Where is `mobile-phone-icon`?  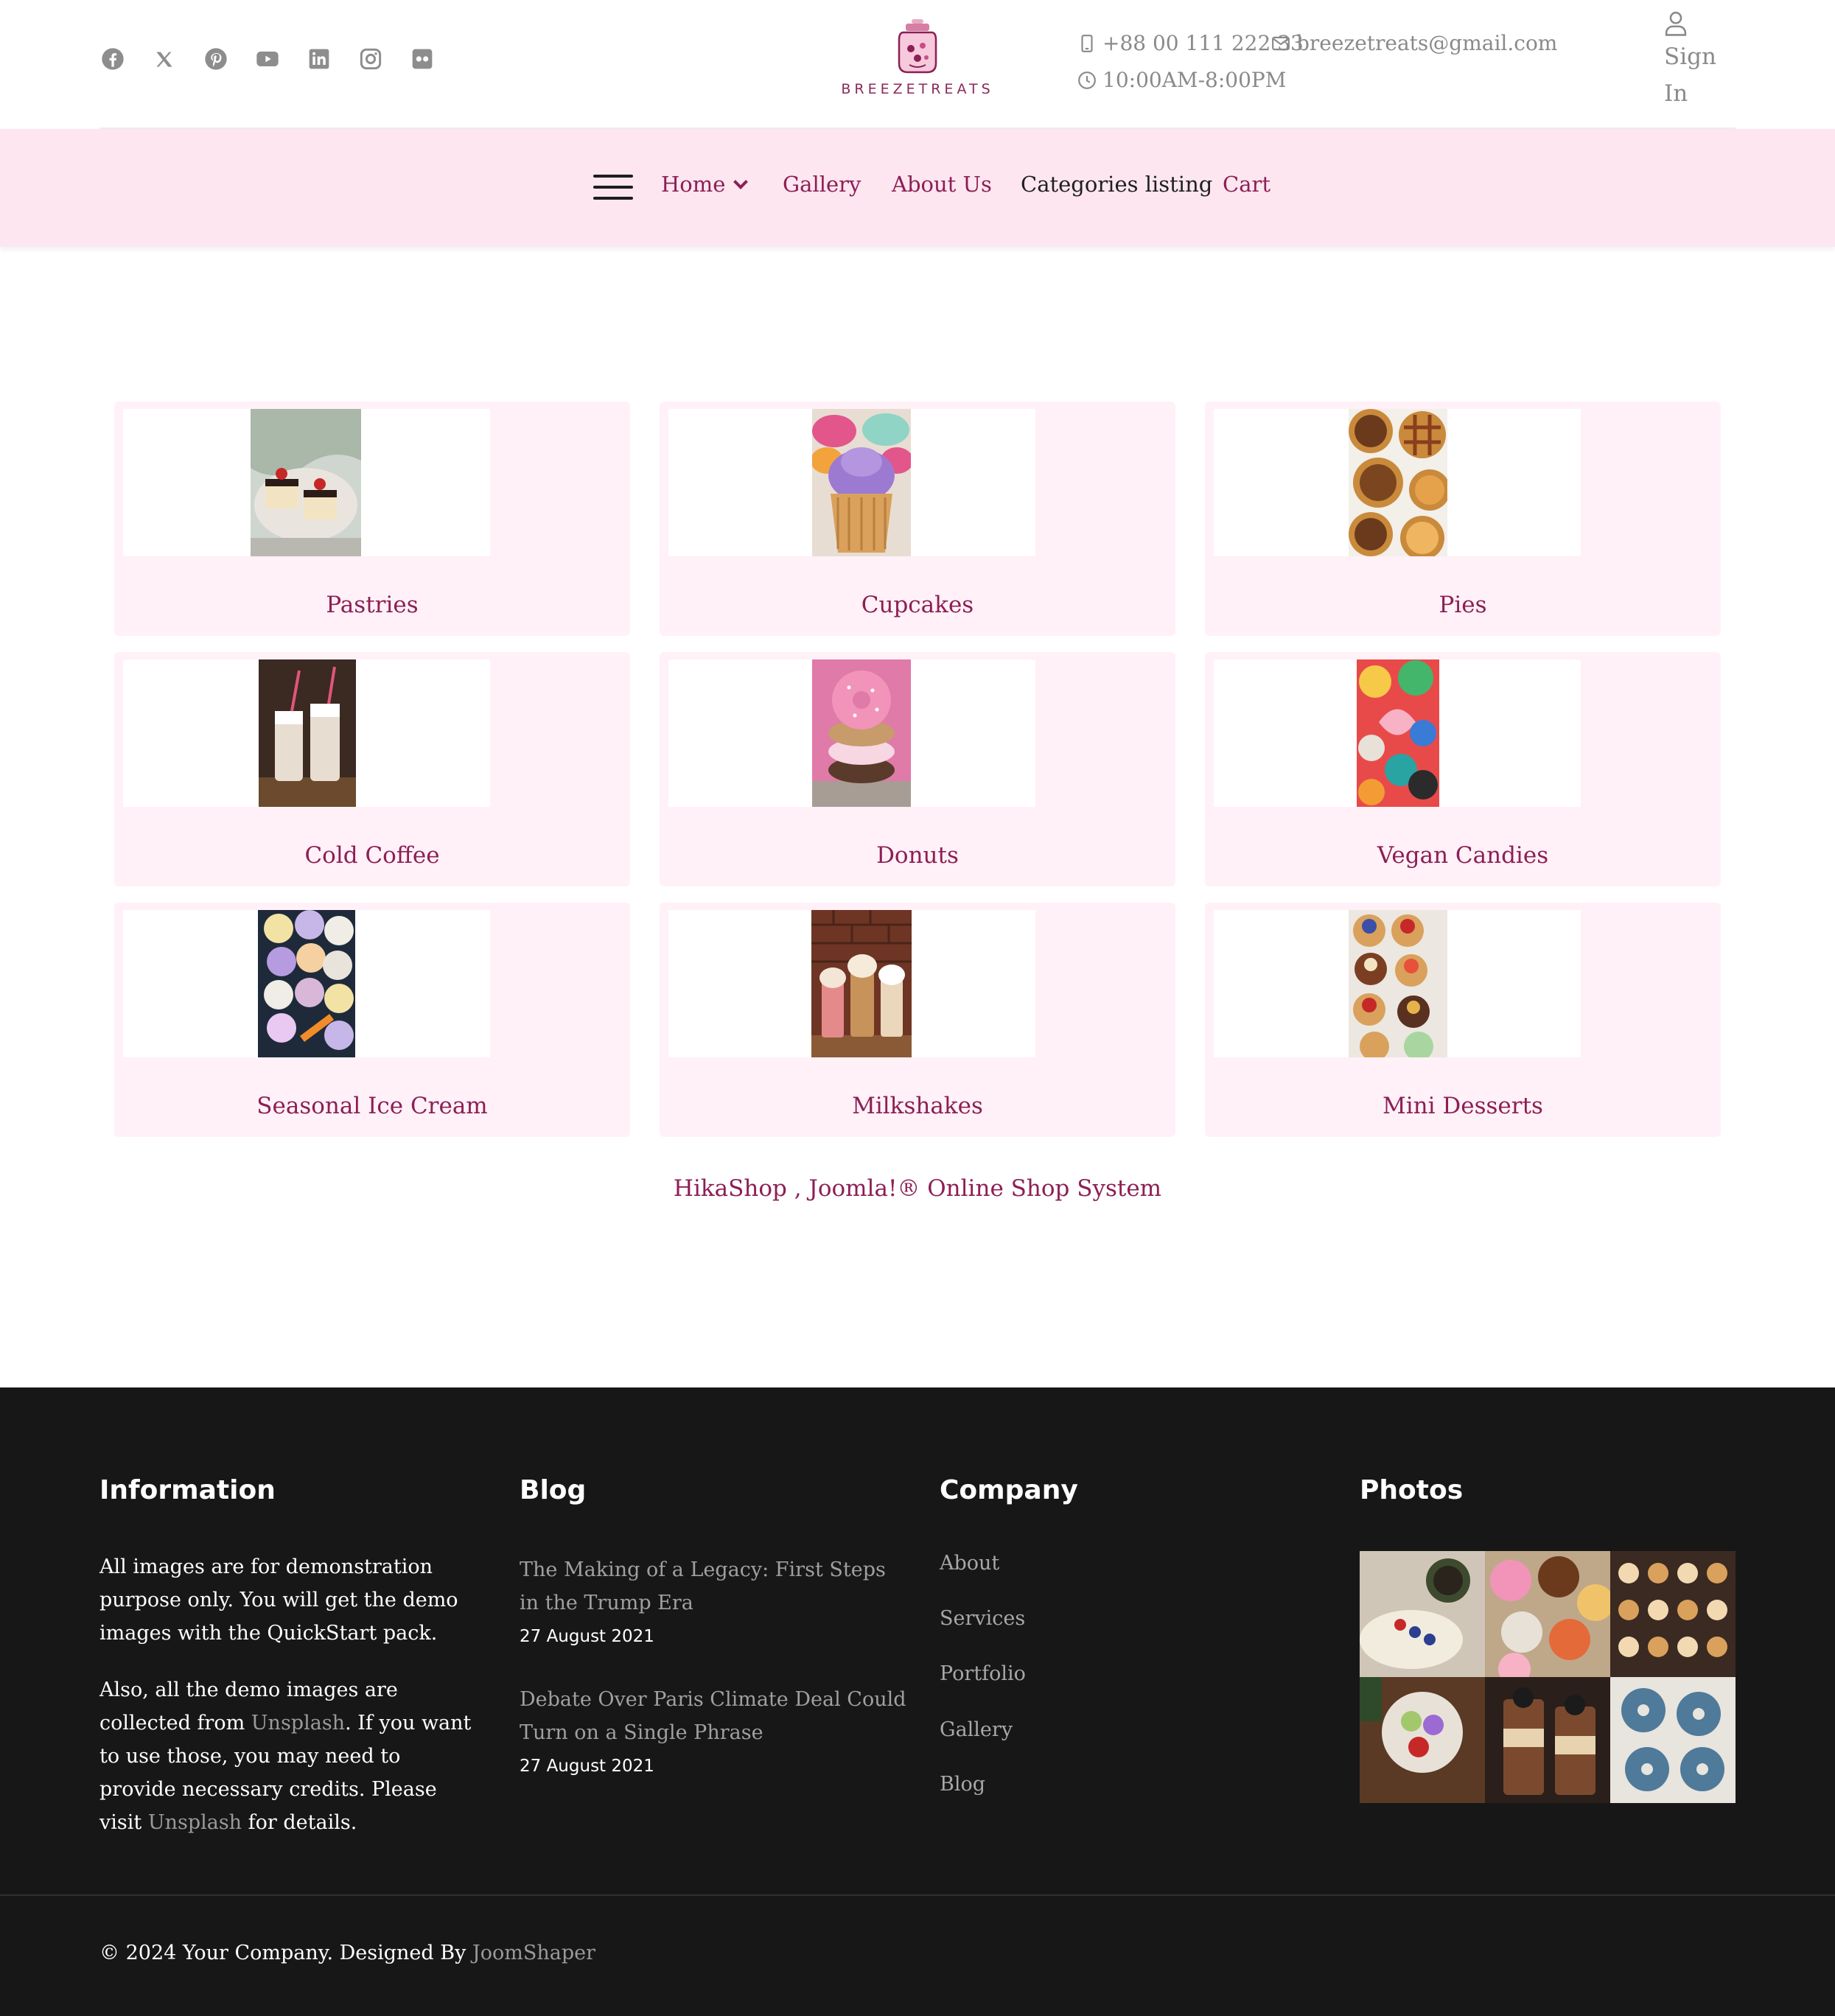 mobile-phone-icon is located at coordinates (1087, 43).